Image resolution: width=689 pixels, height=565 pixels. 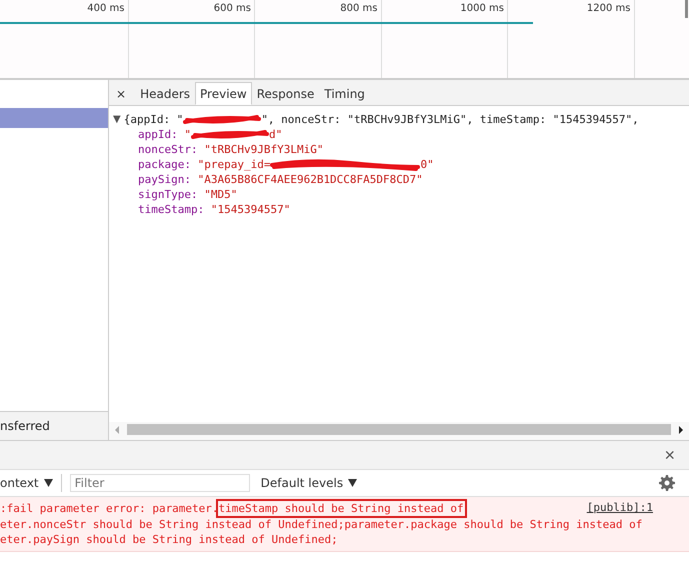 What do you see at coordinates (359, 8) in the screenshot?
I see `time-tick-label: 800 ms` at bounding box center [359, 8].